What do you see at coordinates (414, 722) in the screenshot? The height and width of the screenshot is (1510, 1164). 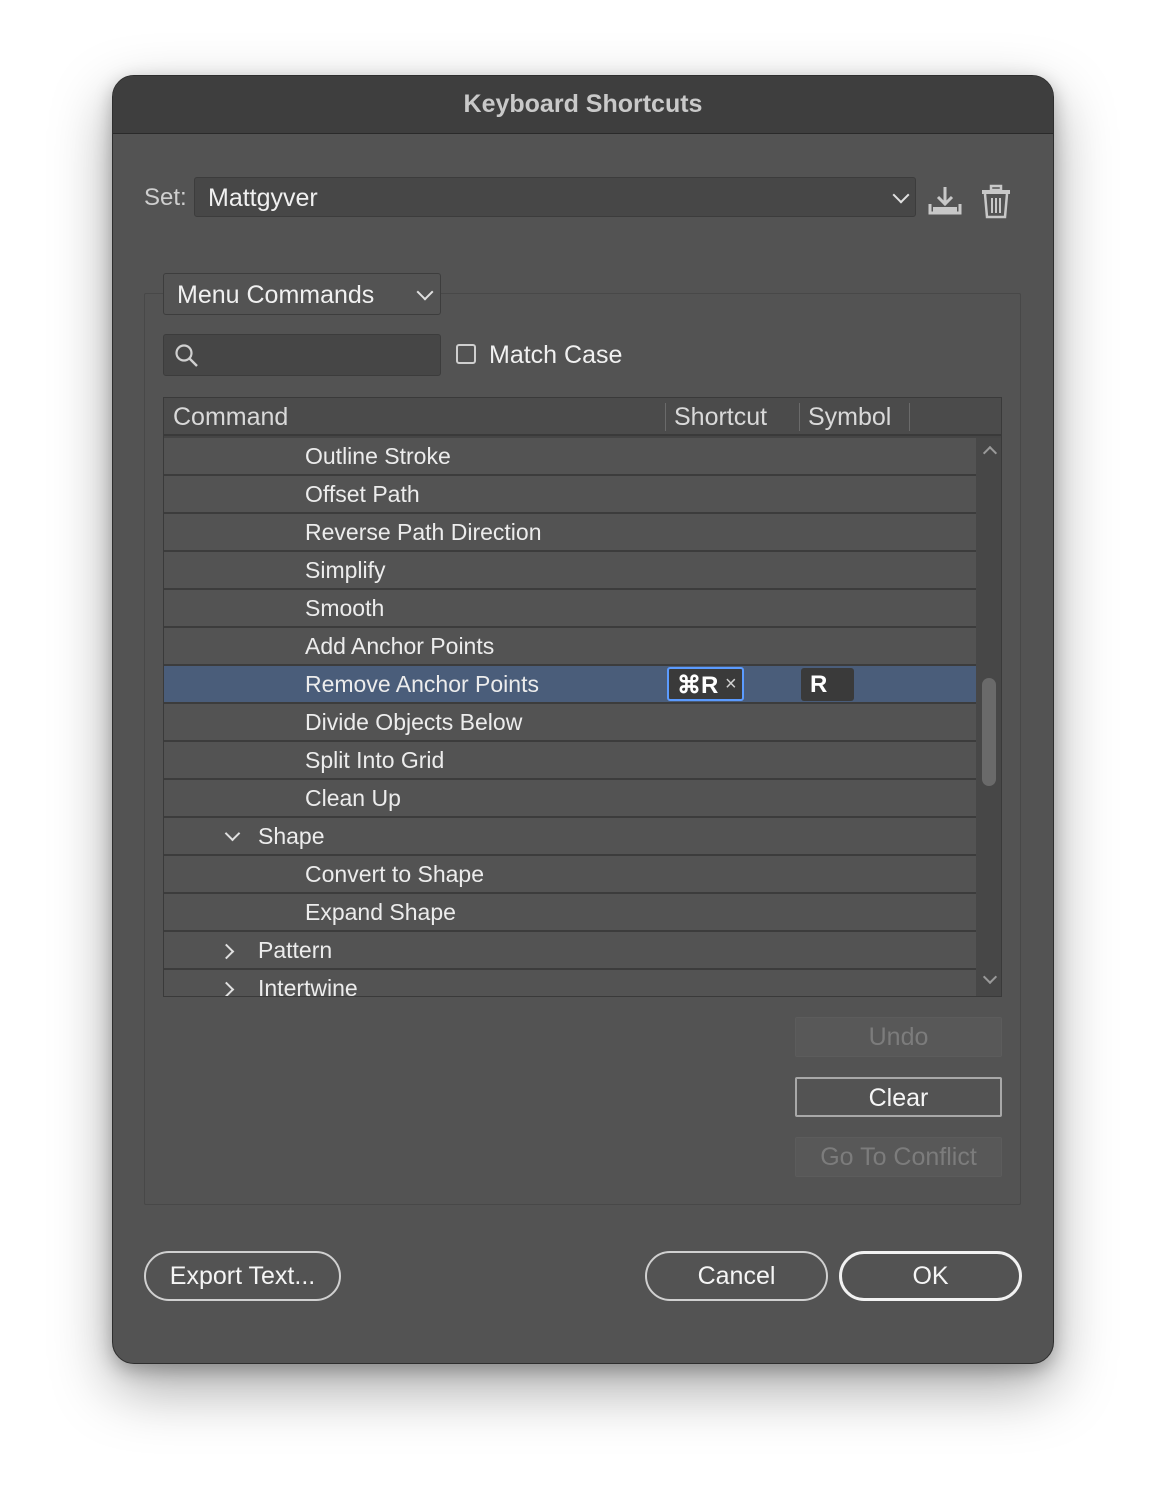 I see `command-label: Divide Objects Below` at bounding box center [414, 722].